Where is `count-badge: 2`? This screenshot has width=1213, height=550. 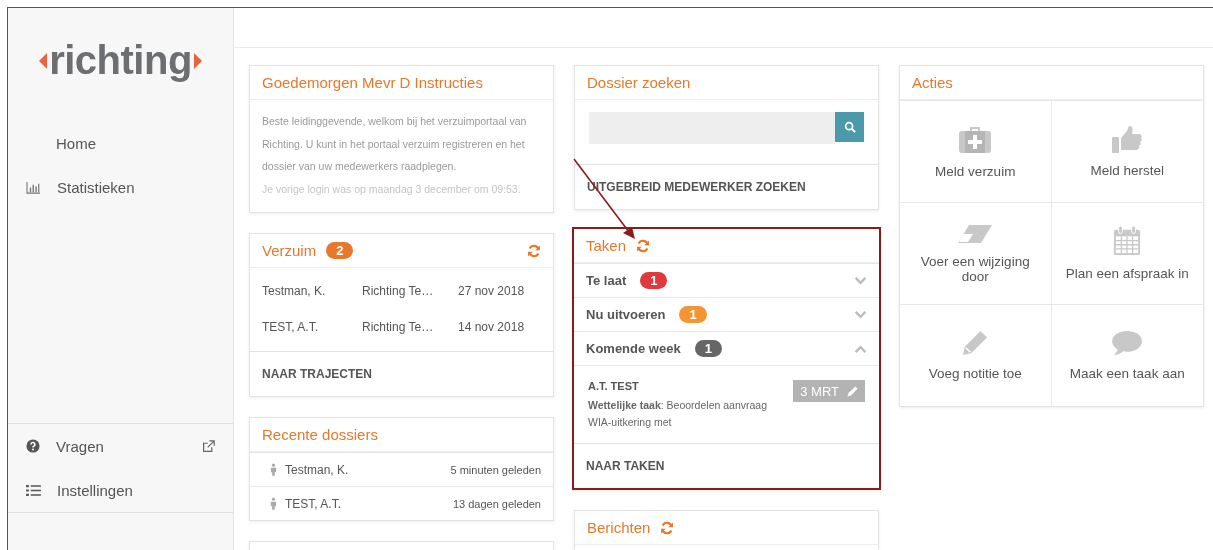 count-badge: 2 is located at coordinates (340, 250).